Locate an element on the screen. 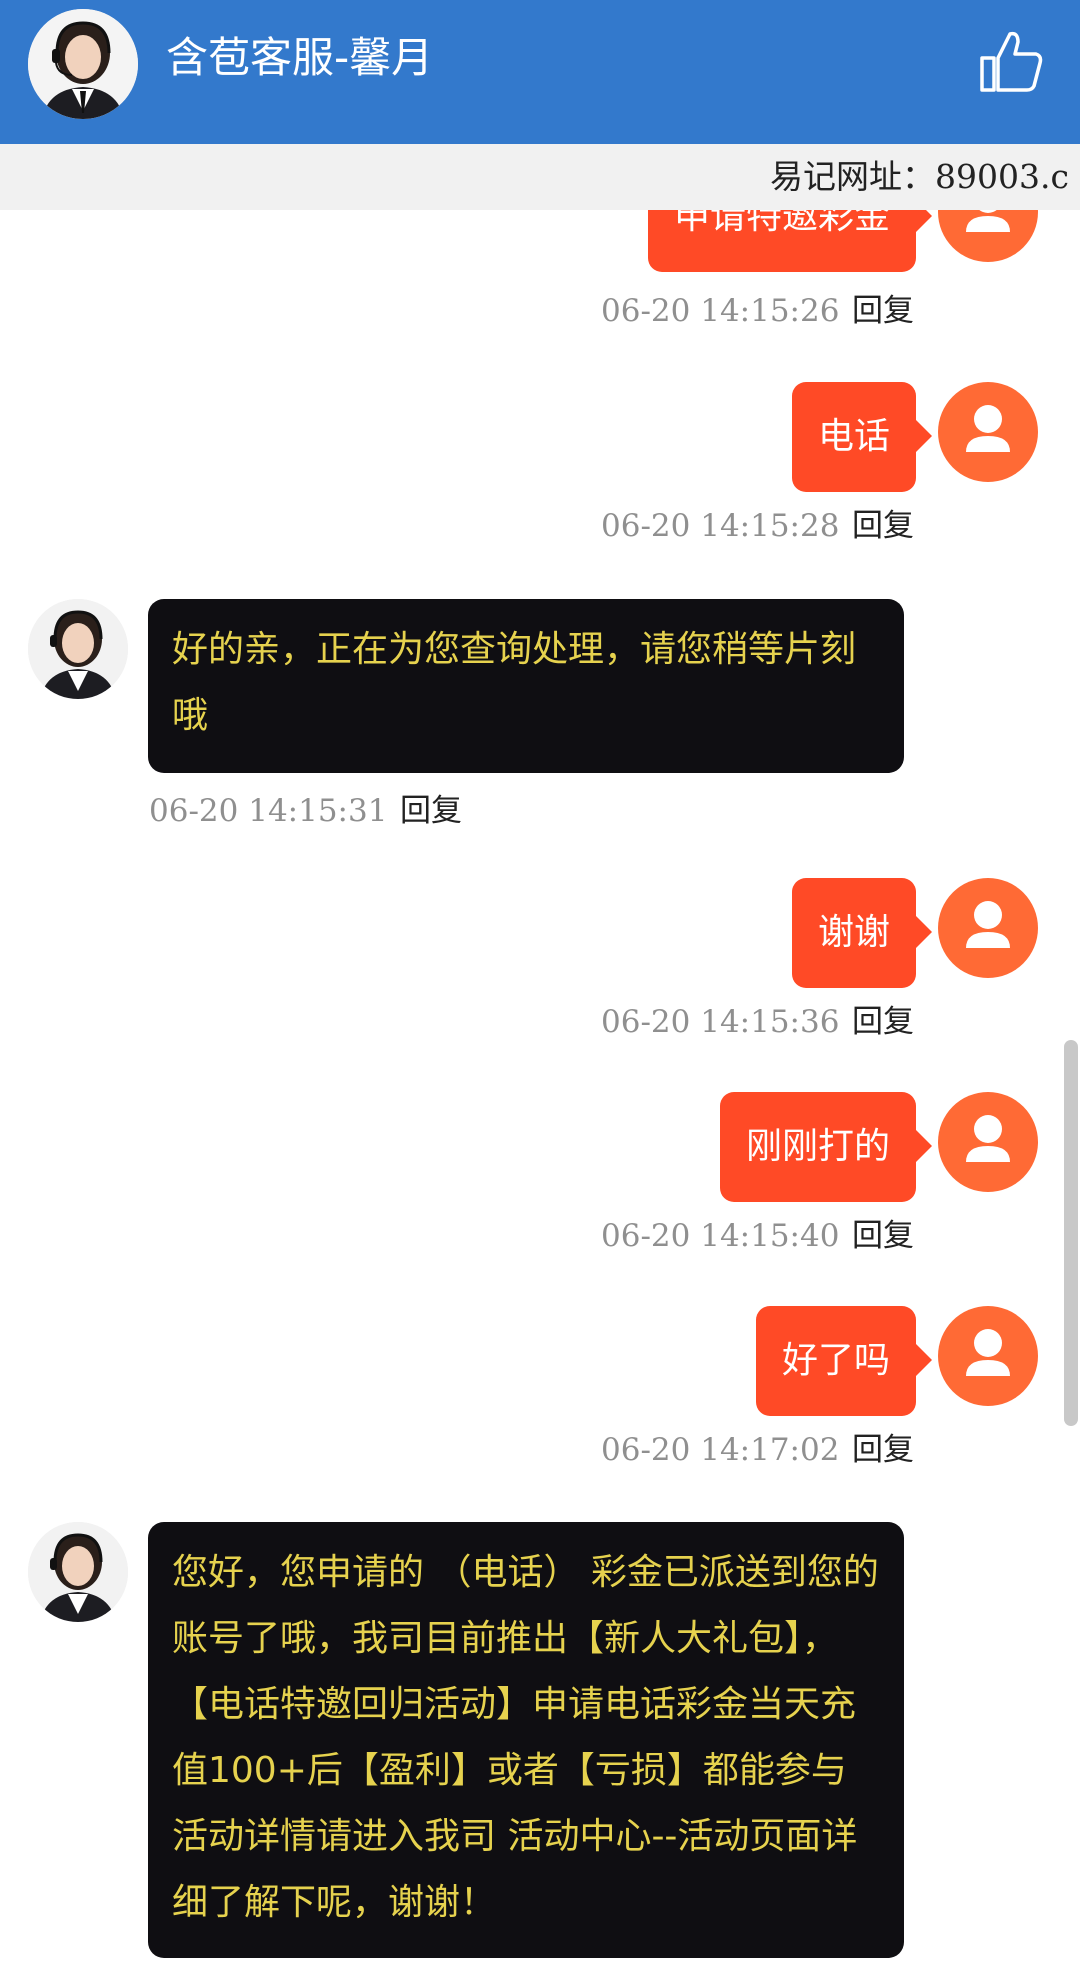 Image resolution: width=1080 pixels, height=1966 pixels. message-timestamp: 06-20 14:15:26 is located at coordinates (720, 311).